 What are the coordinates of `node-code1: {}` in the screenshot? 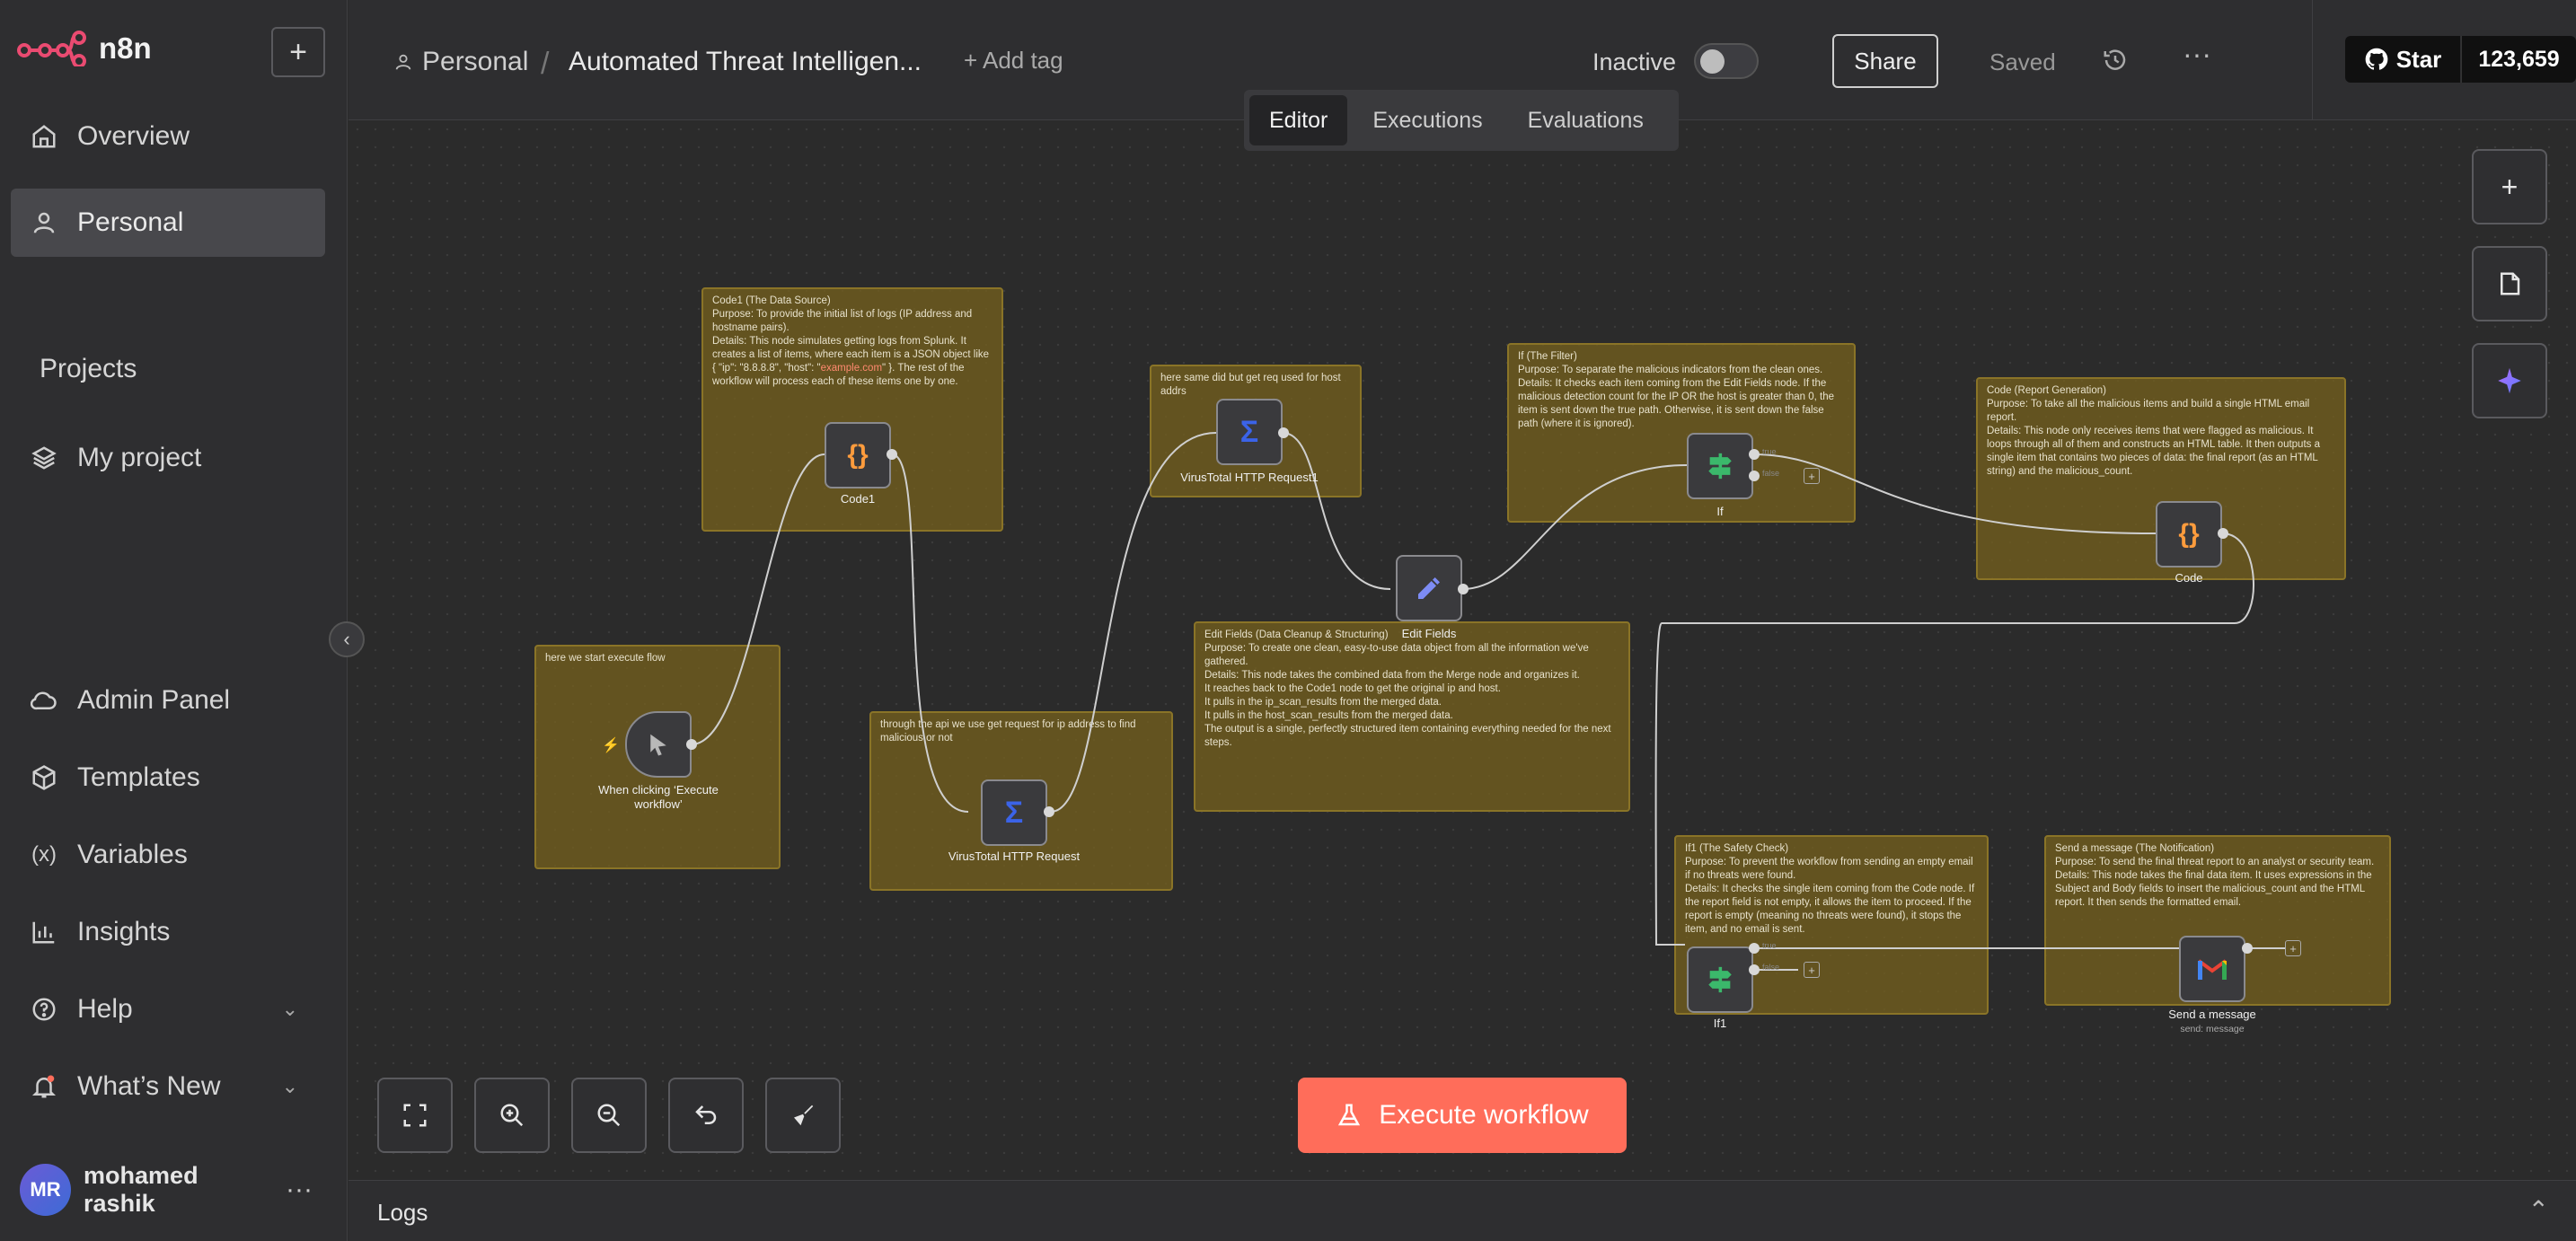 It's located at (858, 455).